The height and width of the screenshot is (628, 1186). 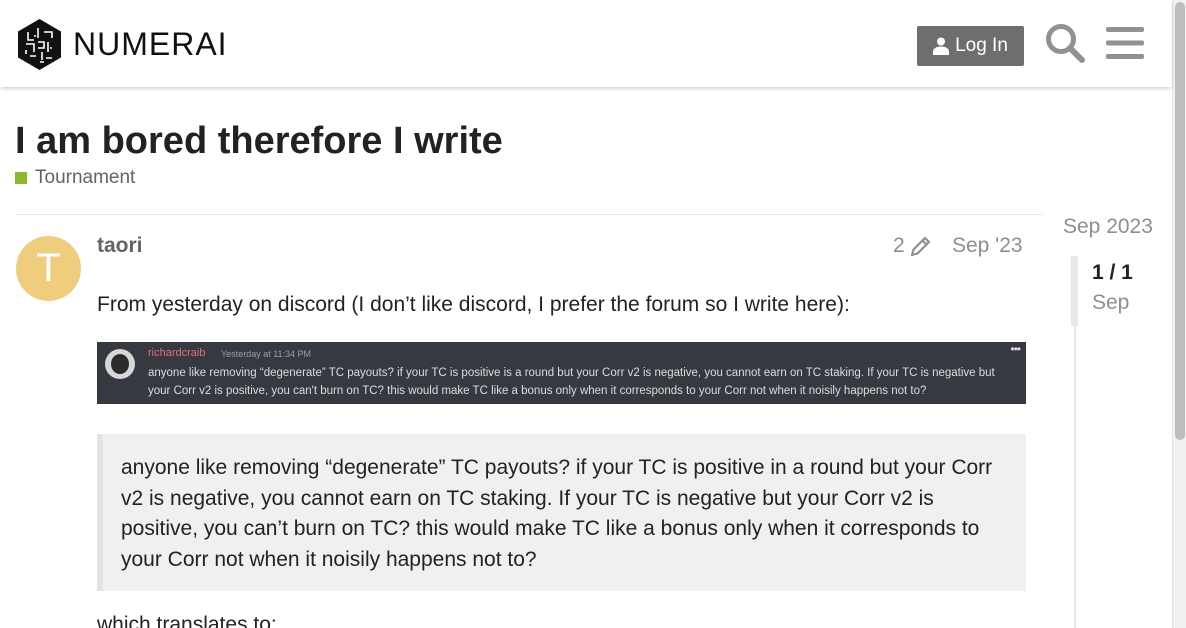 I want to click on edit-history-button: 2, so click(x=913, y=246).